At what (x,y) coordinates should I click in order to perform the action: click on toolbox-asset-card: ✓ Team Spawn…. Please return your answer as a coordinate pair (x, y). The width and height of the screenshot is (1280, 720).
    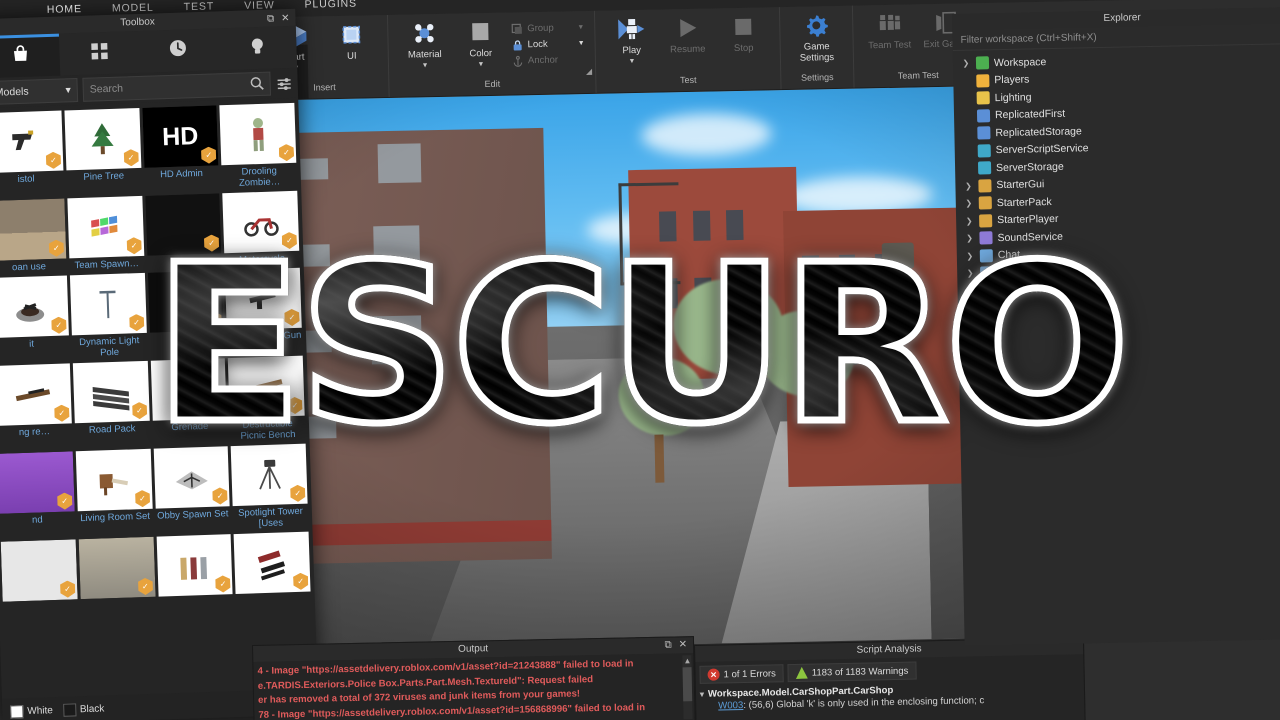
    Looking at the image, I should click on (105, 233).